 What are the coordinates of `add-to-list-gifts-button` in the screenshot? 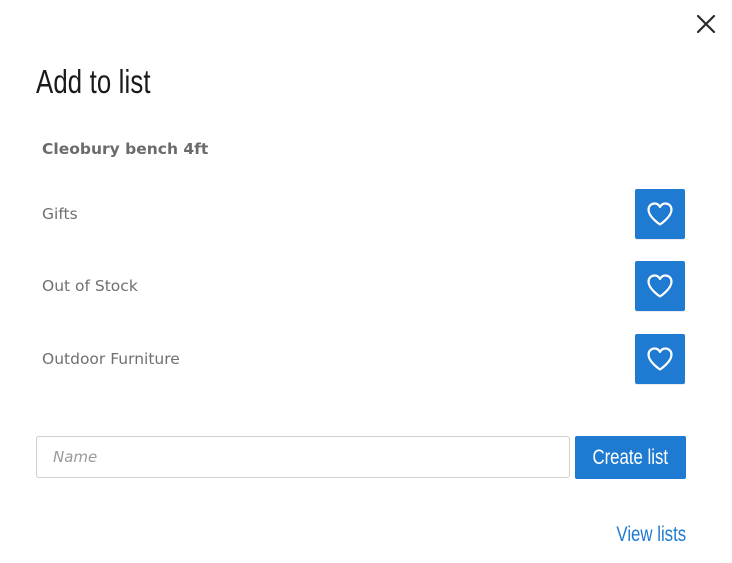 It's located at (660, 214).